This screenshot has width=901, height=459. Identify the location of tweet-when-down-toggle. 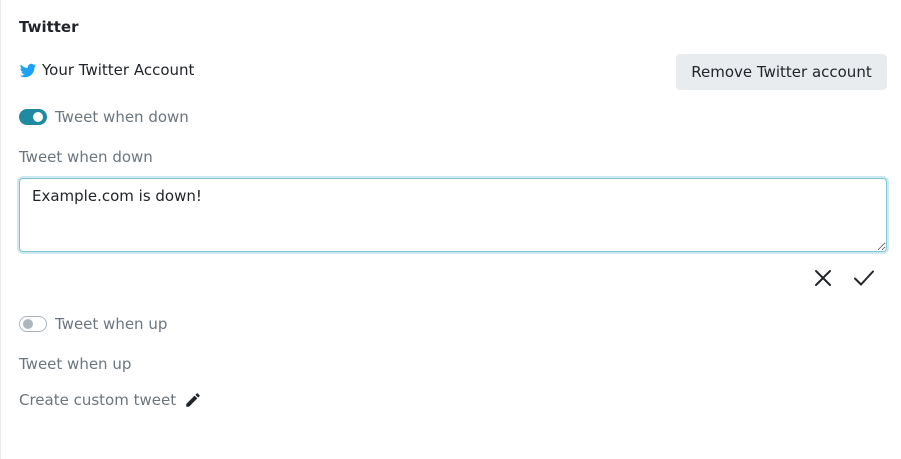
(33, 117).